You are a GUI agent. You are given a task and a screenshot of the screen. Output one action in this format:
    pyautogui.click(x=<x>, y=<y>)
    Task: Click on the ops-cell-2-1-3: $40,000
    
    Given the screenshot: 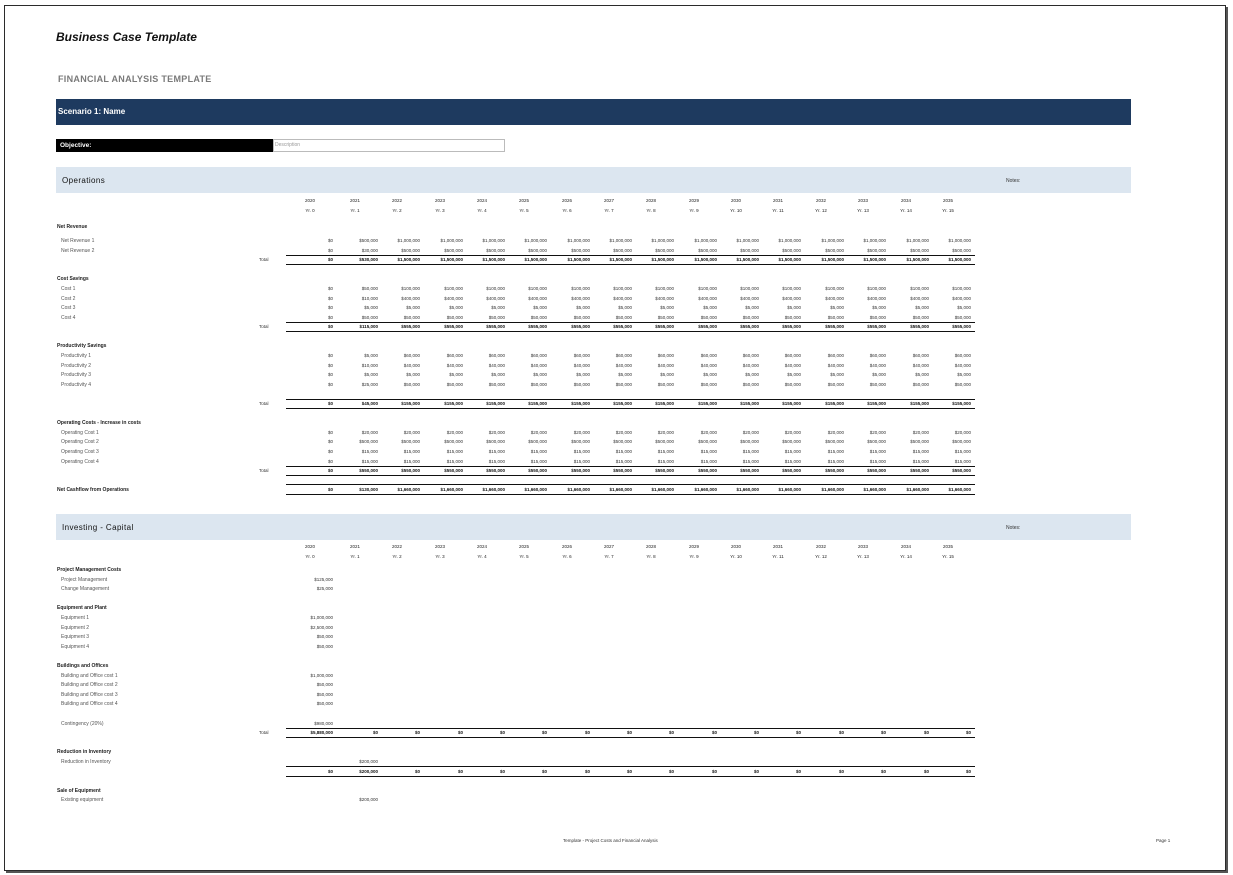 What is the action you would take?
    pyautogui.click(x=454, y=365)
    